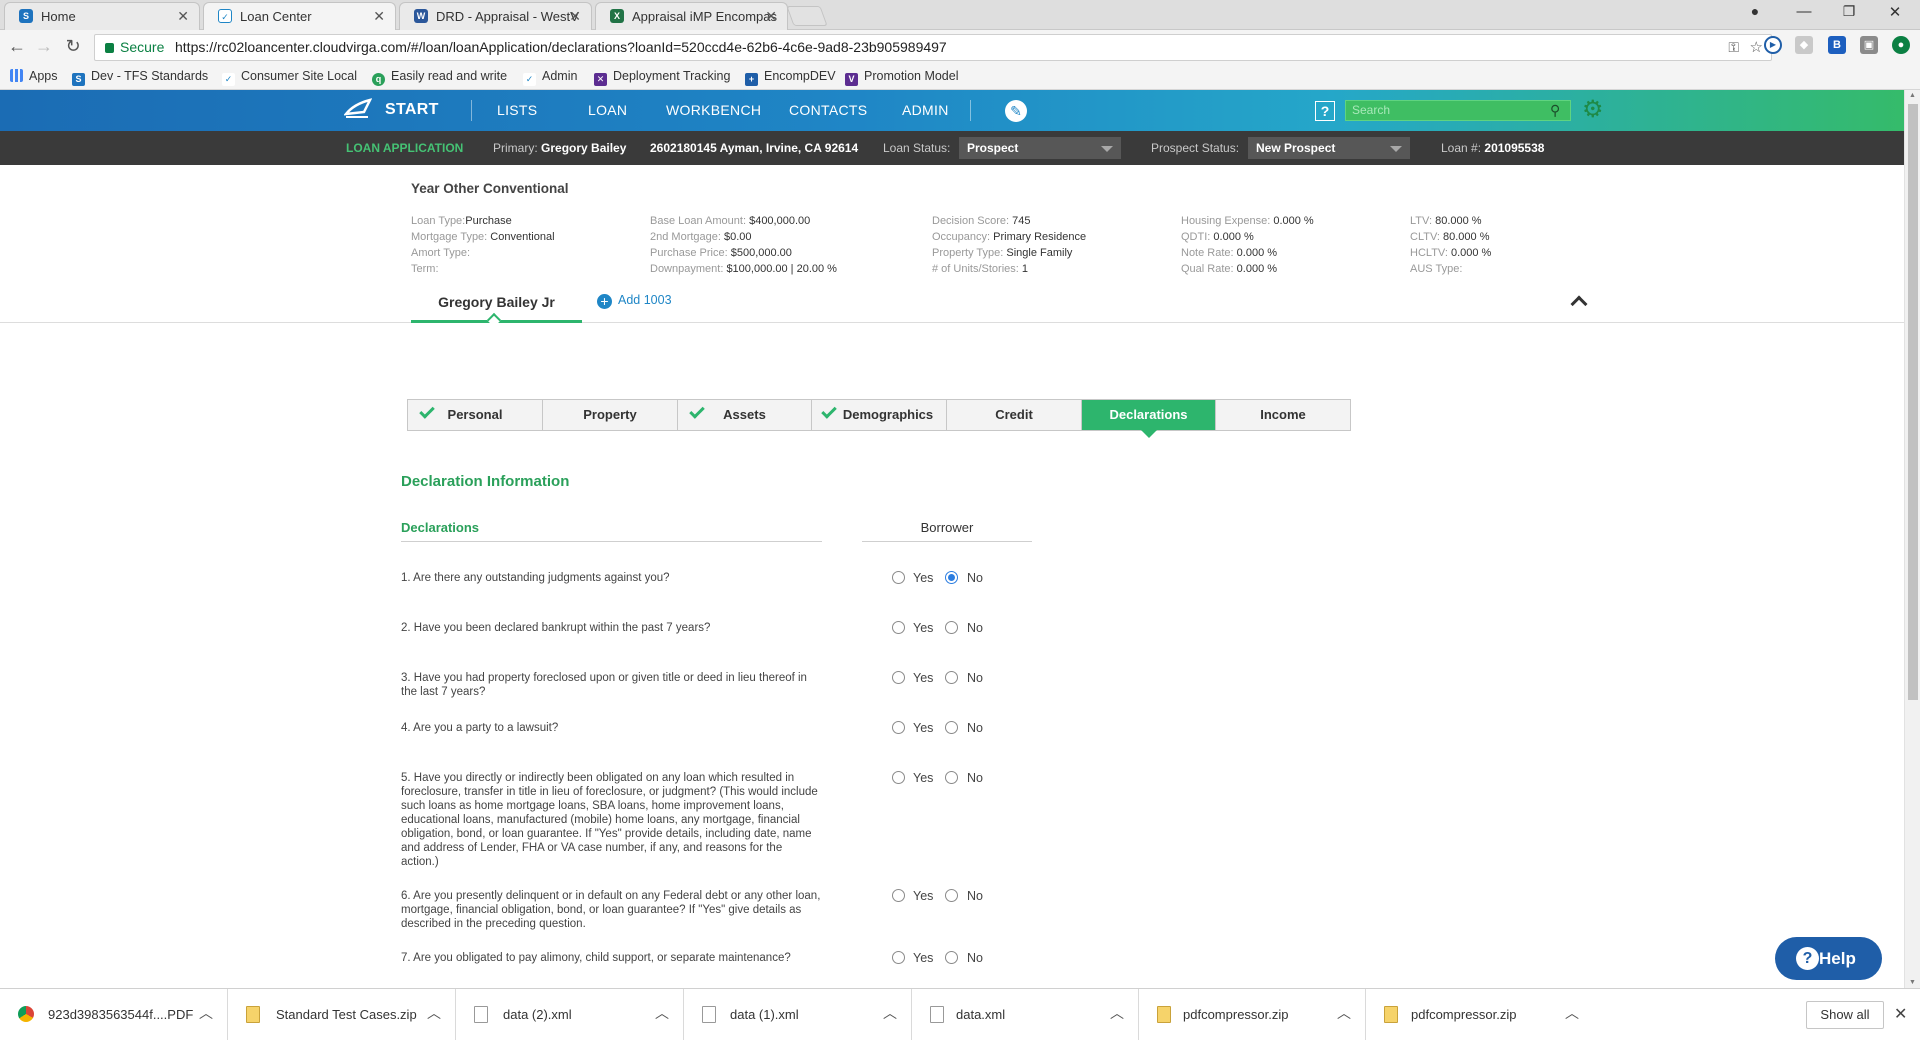 The image size is (1920, 1040). Describe the element at coordinates (496, 310) in the screenshot. I see `borrower-tab: Gregory Bailey Jr` at that location.